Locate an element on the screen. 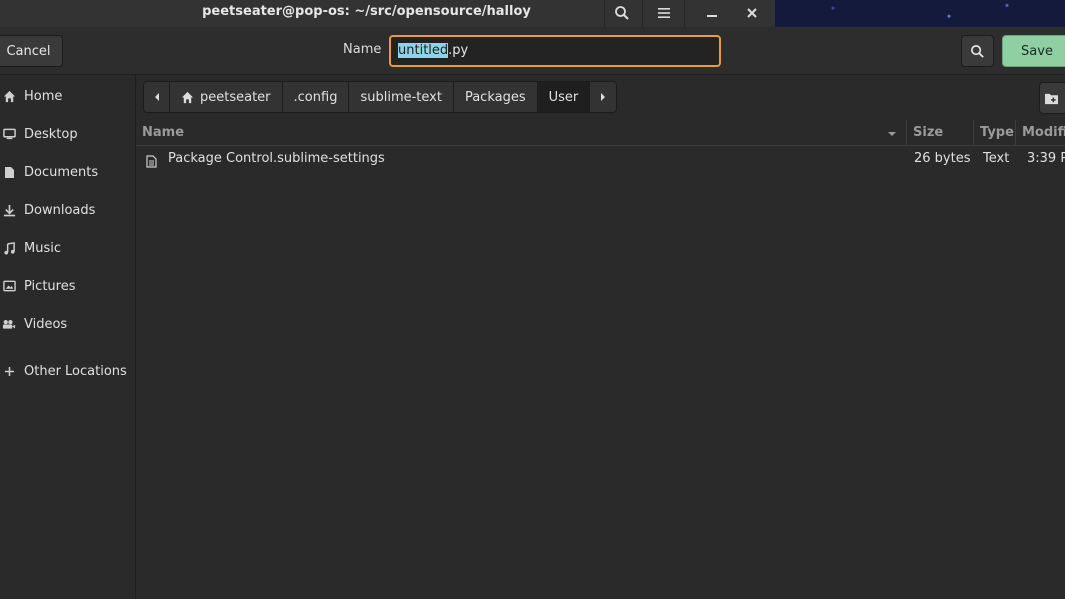 The image size is (1065, 599). dialog-headerbar: Cancel Name untitled.py Save is located at coordinates (532, 51).